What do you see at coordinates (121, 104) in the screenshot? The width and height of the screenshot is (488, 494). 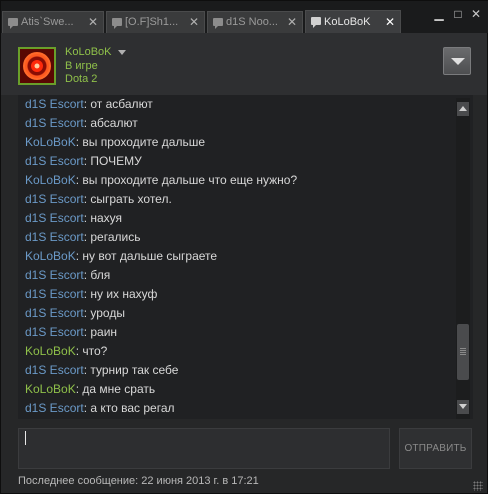 I see `message-text: от асбалют` at bounding box center [121, 104].